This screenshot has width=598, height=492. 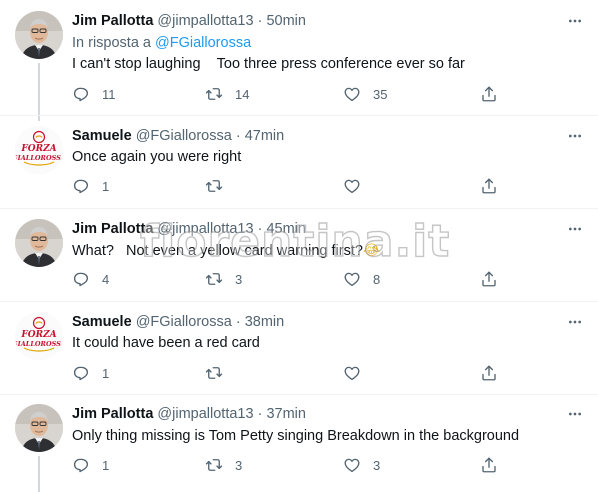 I want to click on like-button: 35, so click(x=365, y=94).